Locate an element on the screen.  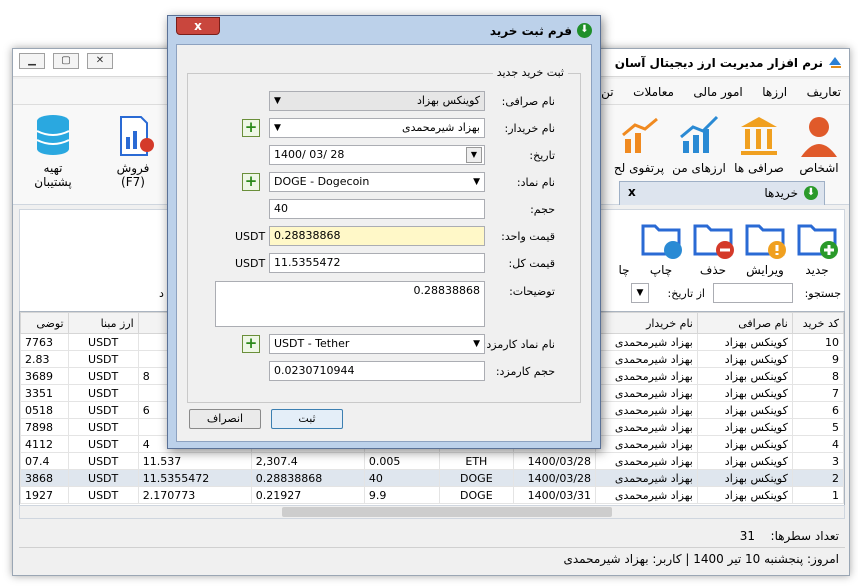
ribbon-exchanges-label: صرافی ها is located at coordinates (759, 168).